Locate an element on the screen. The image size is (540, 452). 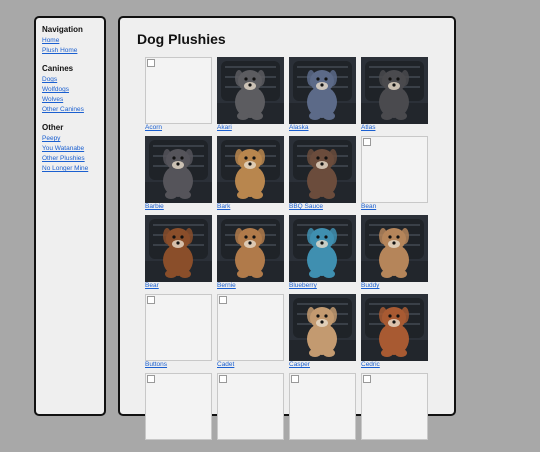
plush-card: Akari is located at coordinates (252, 96).